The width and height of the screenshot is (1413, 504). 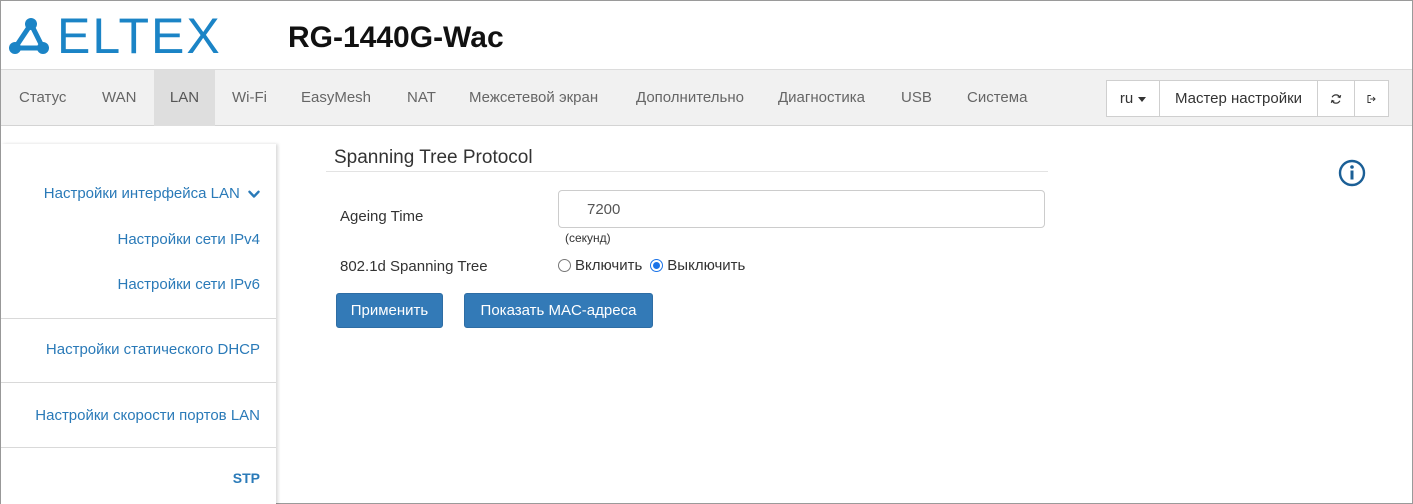 I want to click on title-divider, so click(x=687, y=171).